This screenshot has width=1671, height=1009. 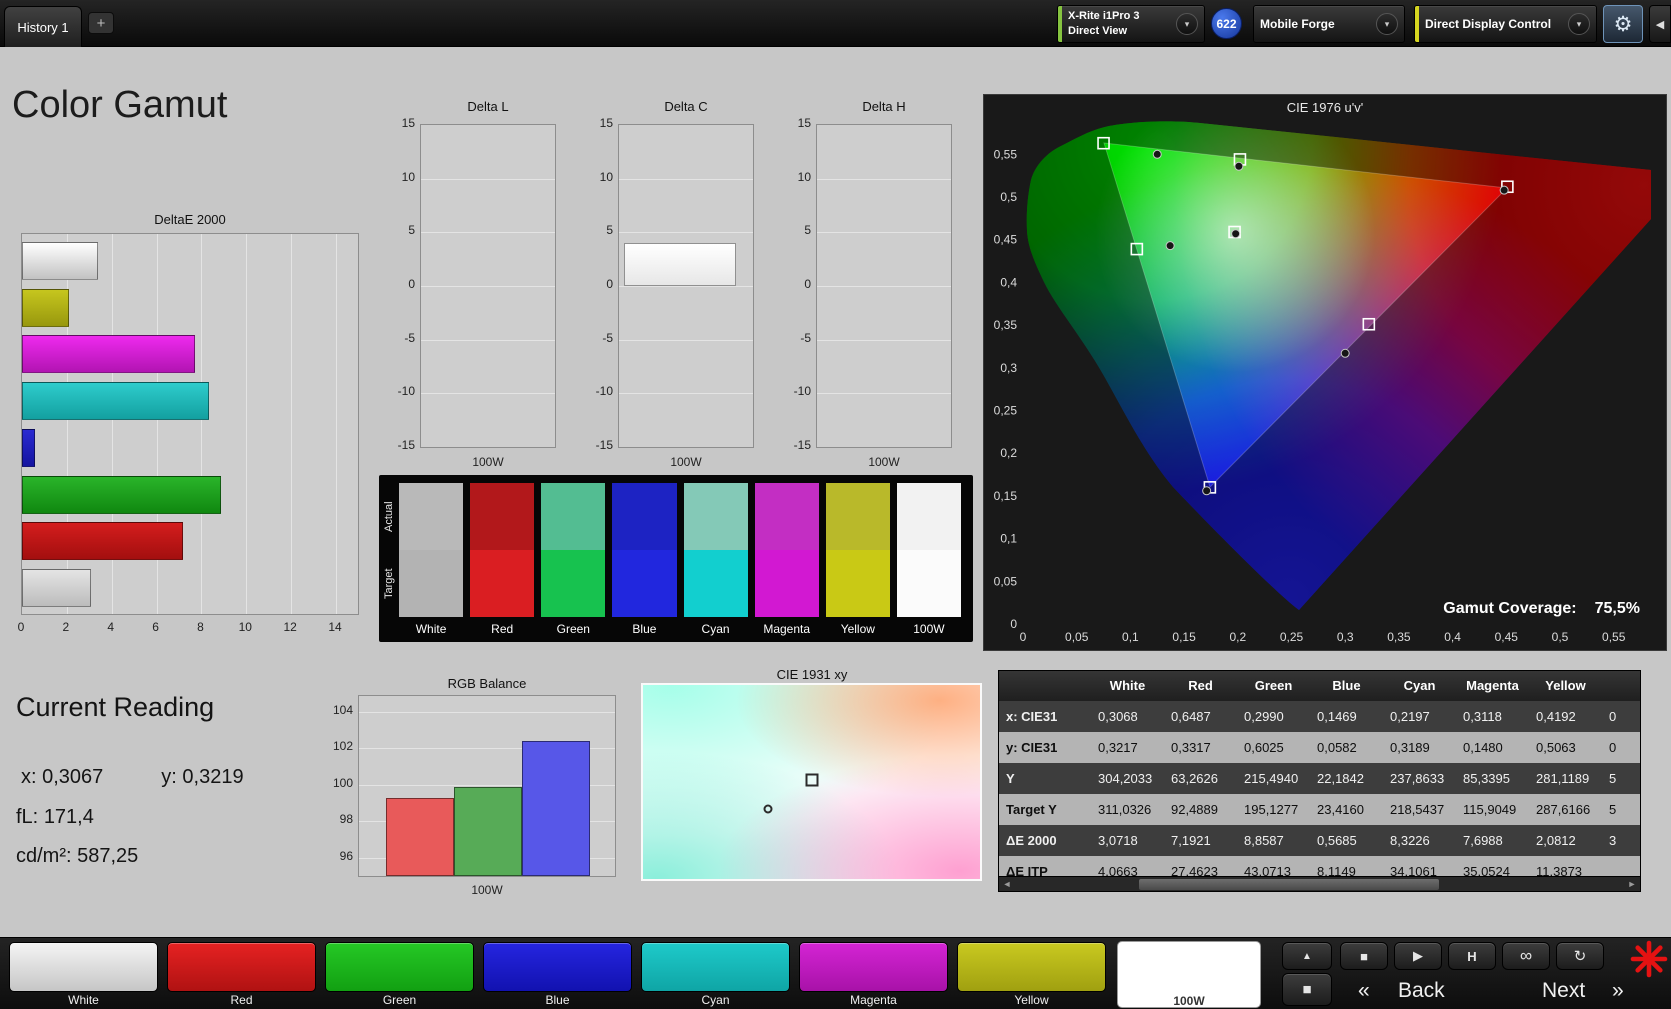 What do you see at coordinates (487, 683) in the screenshot?
I see `chart-title: RGB Balance` at bounding box center [487, 683].